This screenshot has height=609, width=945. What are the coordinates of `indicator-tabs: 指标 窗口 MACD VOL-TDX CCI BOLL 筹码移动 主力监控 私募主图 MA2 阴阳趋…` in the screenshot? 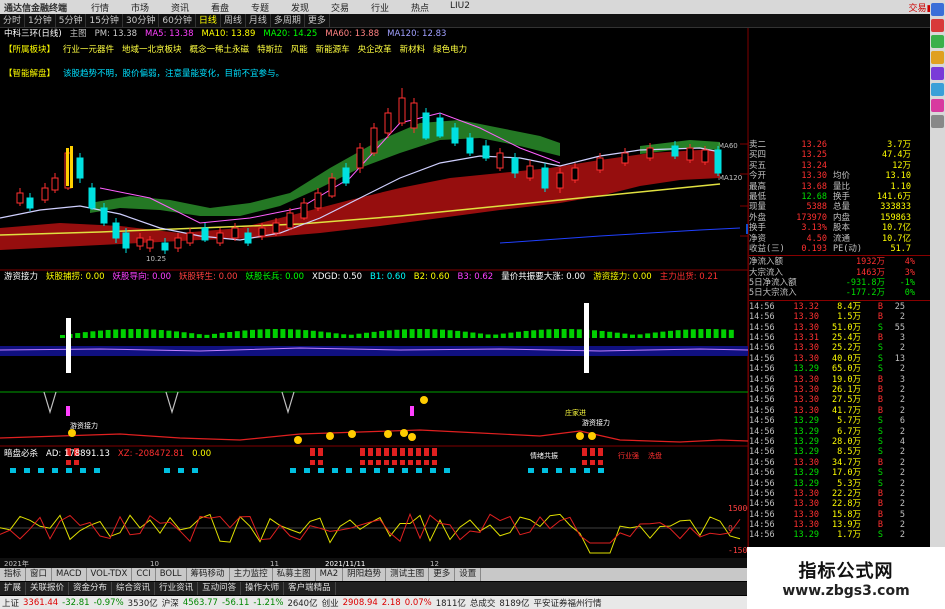 It's located at (380, 574).